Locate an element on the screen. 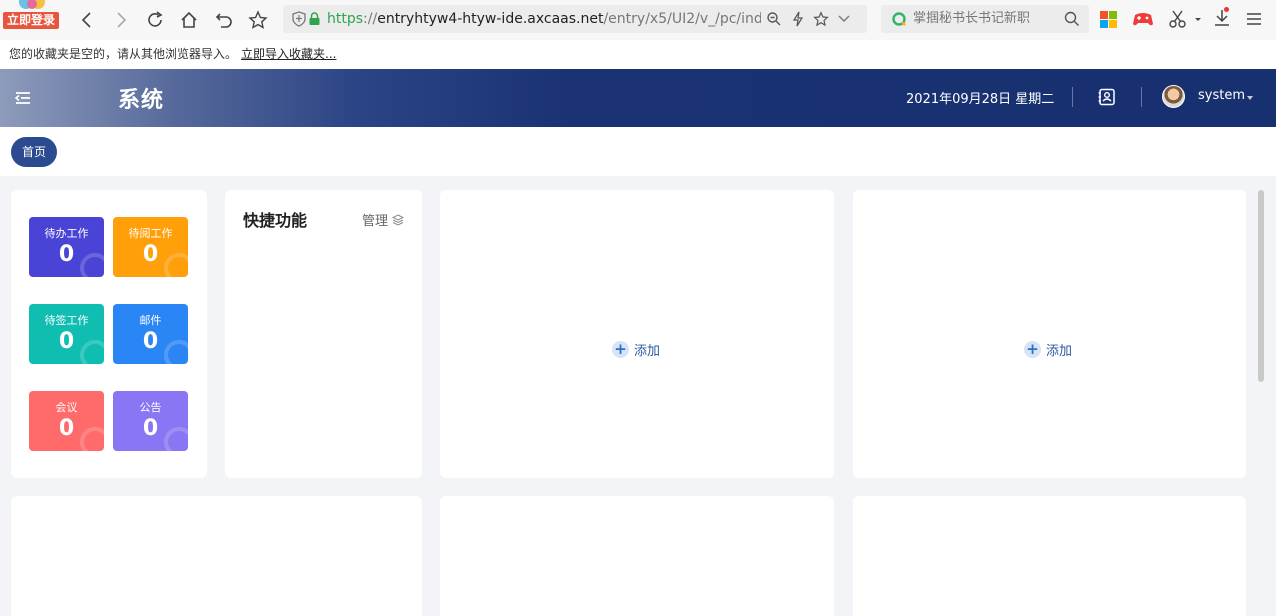 The image size is (1276, 616). caret-down-icon is located at coordinates (1198, 20).